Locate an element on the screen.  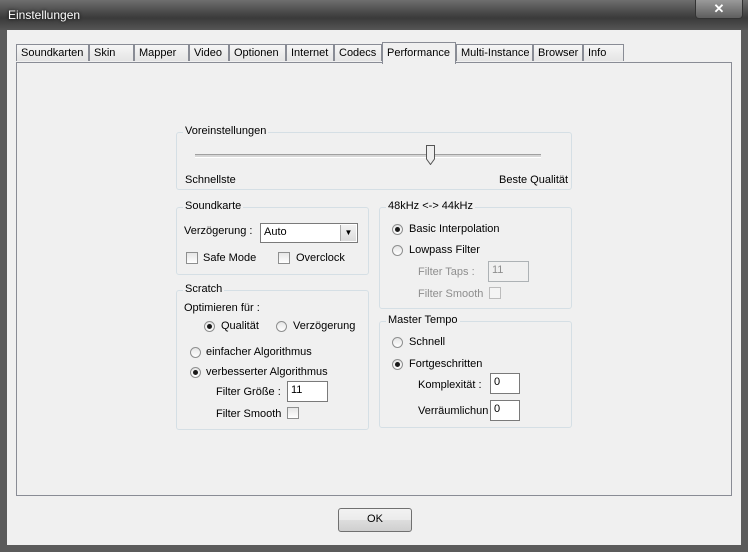
safe-mode-label: Safe Mode is located at coordinates (230, 258).